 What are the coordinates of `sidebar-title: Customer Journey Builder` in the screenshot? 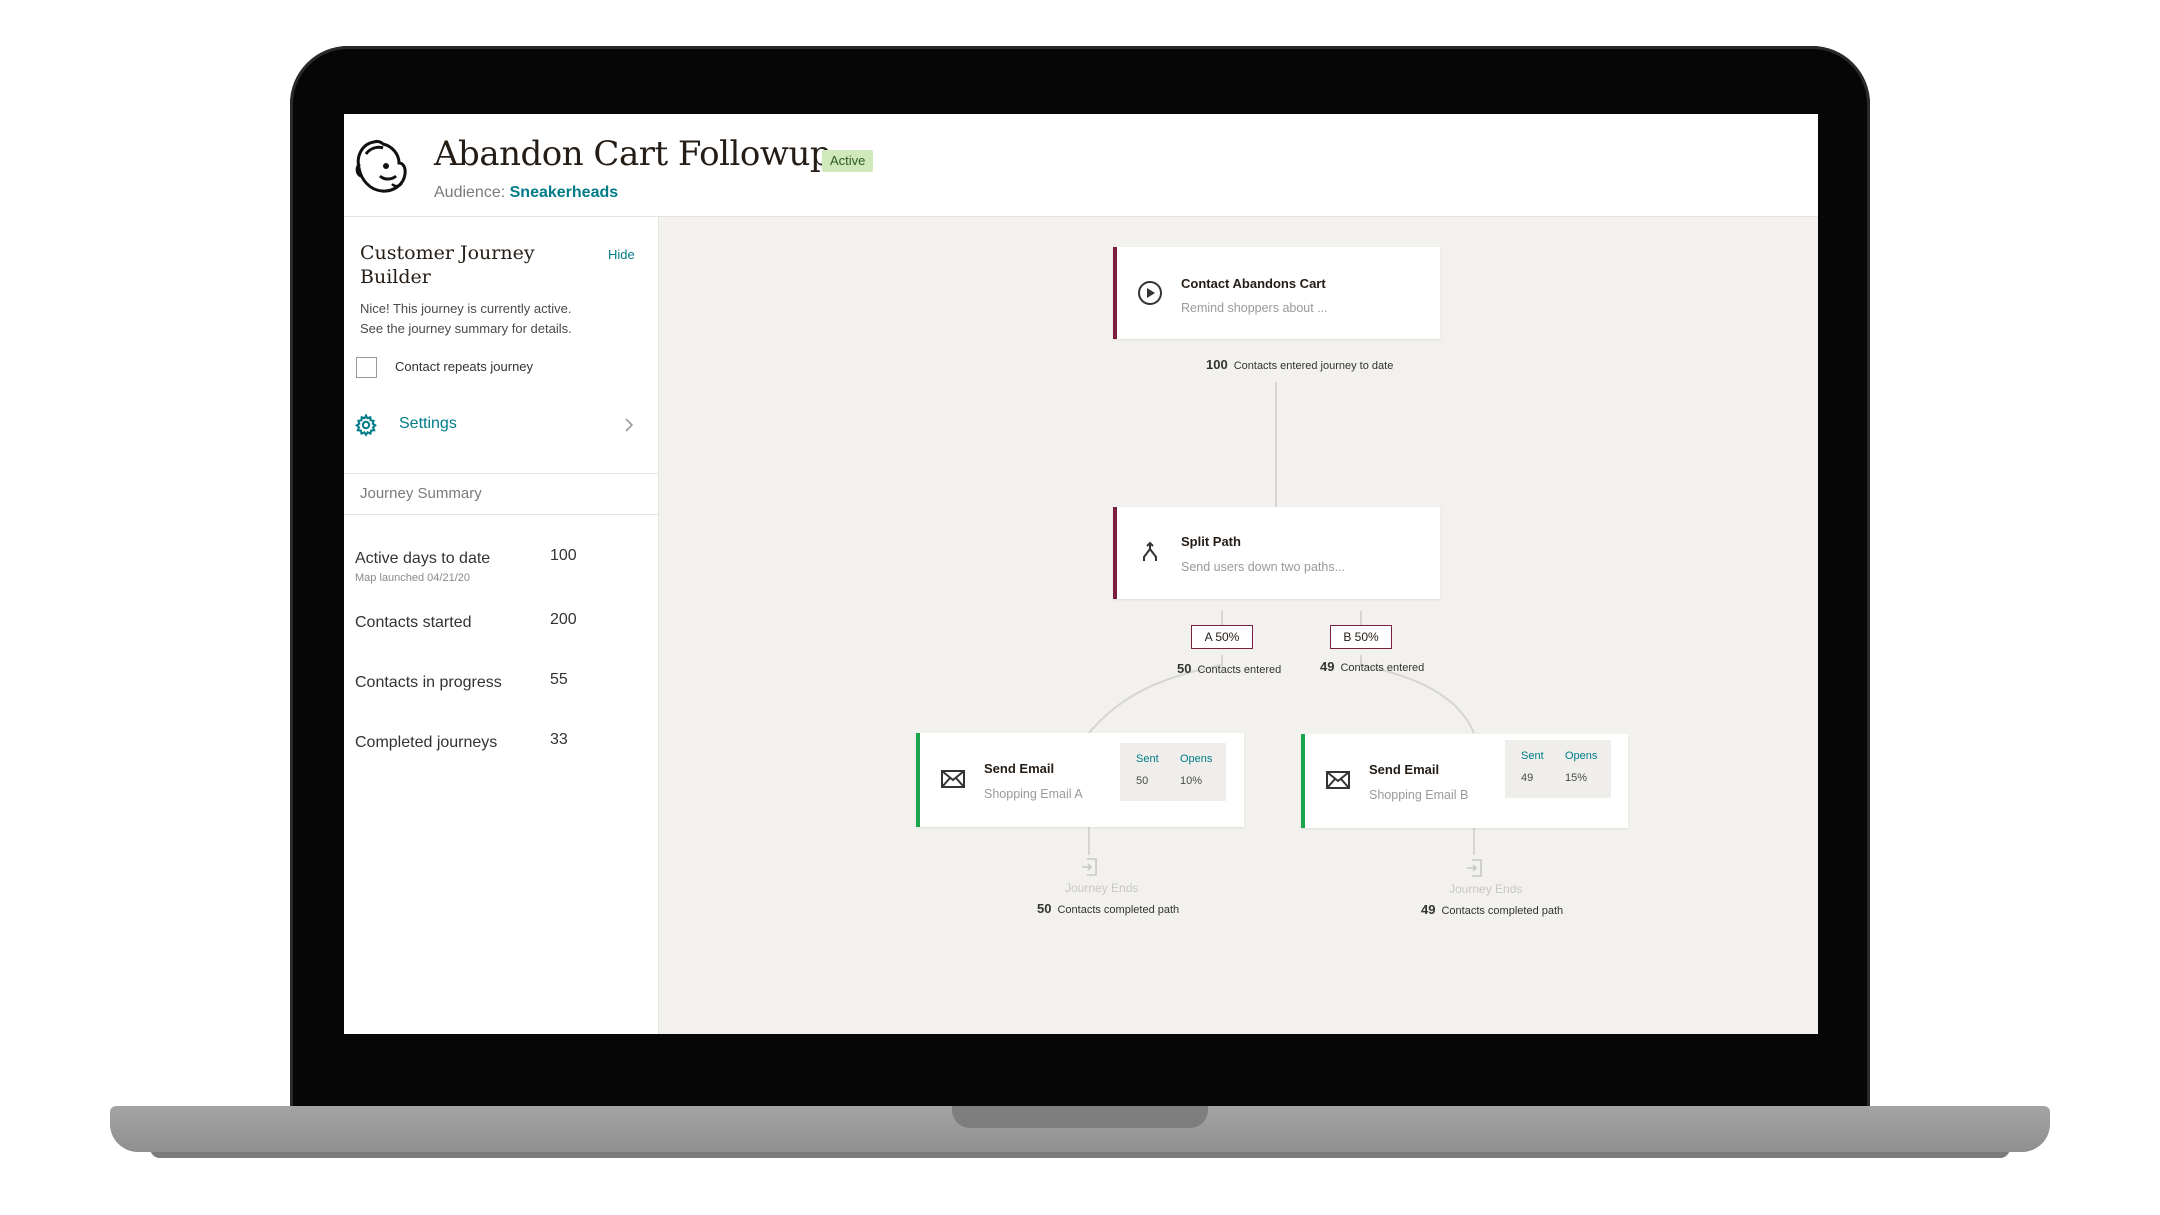 It's located at (447, 265).